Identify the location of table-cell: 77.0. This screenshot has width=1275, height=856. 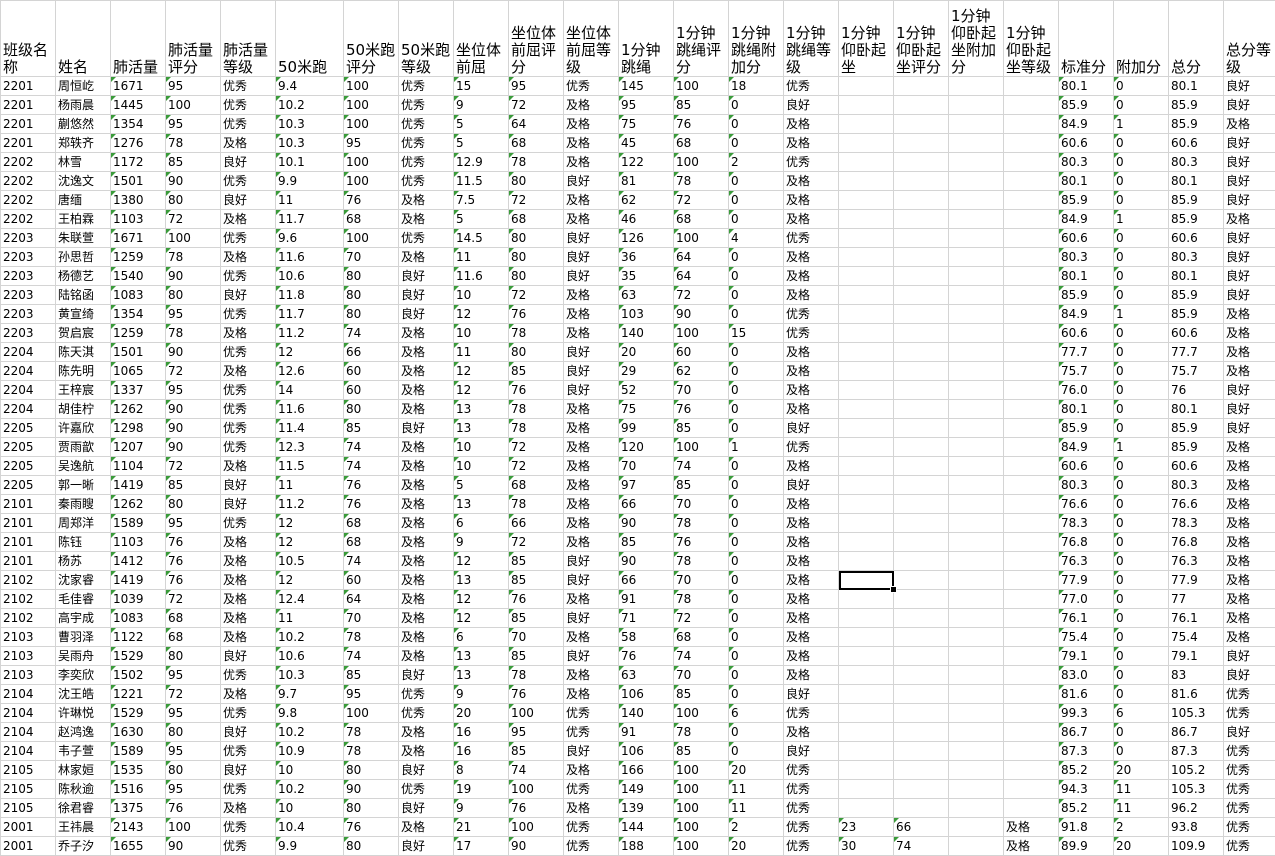
(1086, 599).